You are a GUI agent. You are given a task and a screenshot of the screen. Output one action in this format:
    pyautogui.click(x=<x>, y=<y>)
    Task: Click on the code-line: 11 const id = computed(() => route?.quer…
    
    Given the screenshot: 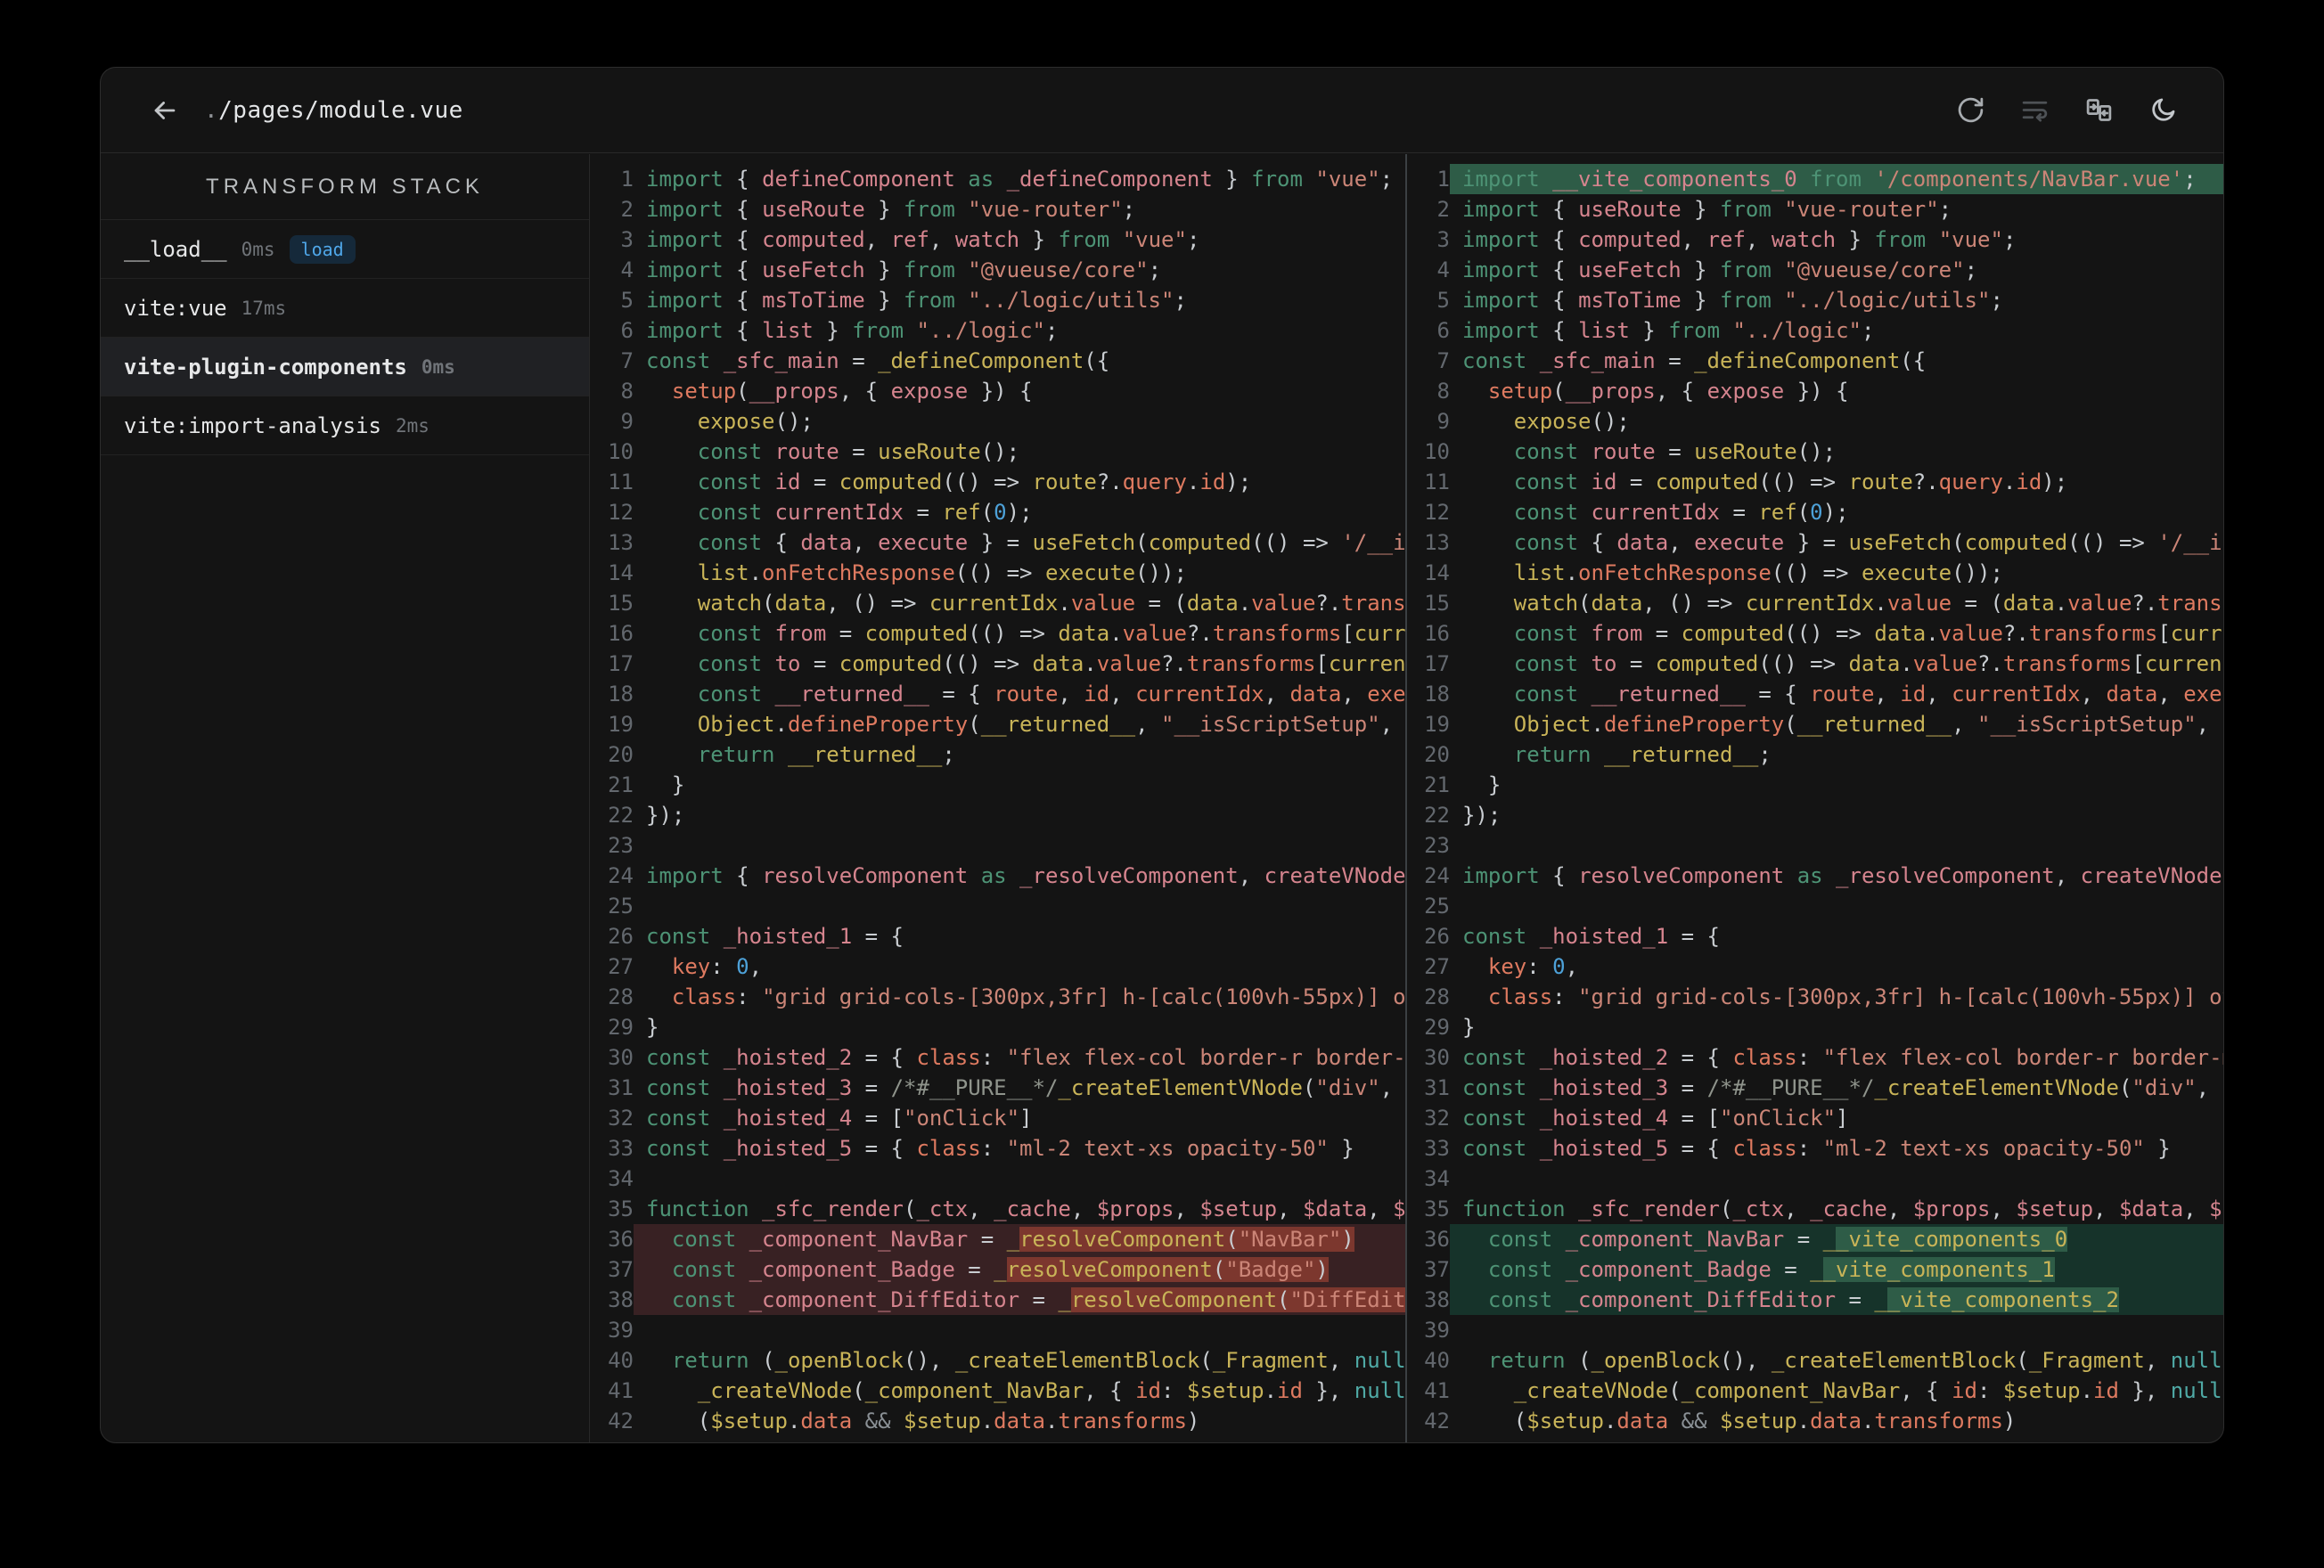 What is the action you would take?
    pyautogui.click(x=998, y=482)
    